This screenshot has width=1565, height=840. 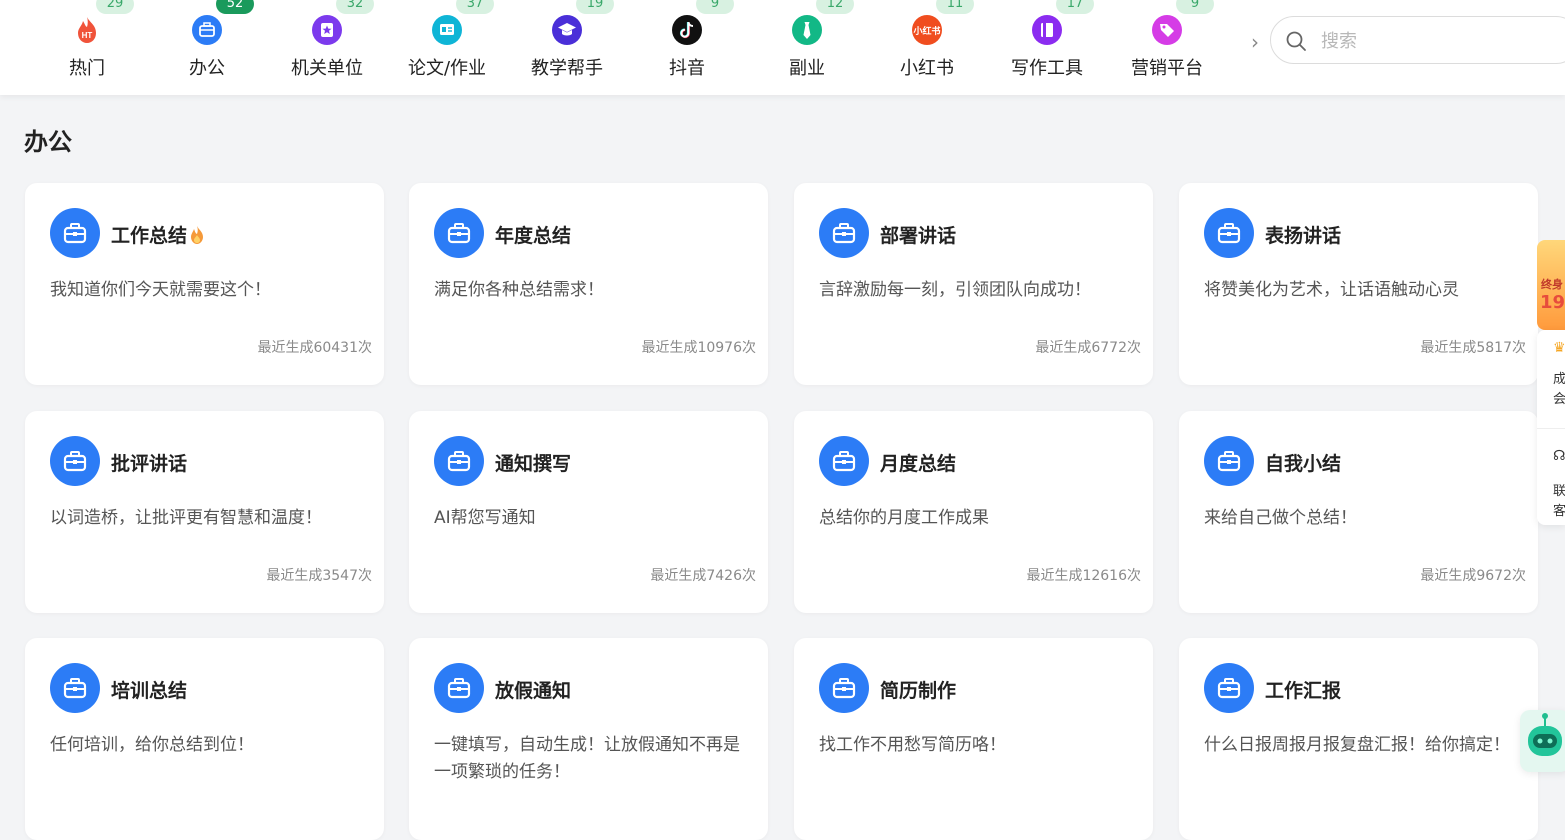 I want to click on card-description: 来给自己做个总结！, so click(x=1280, y=518).